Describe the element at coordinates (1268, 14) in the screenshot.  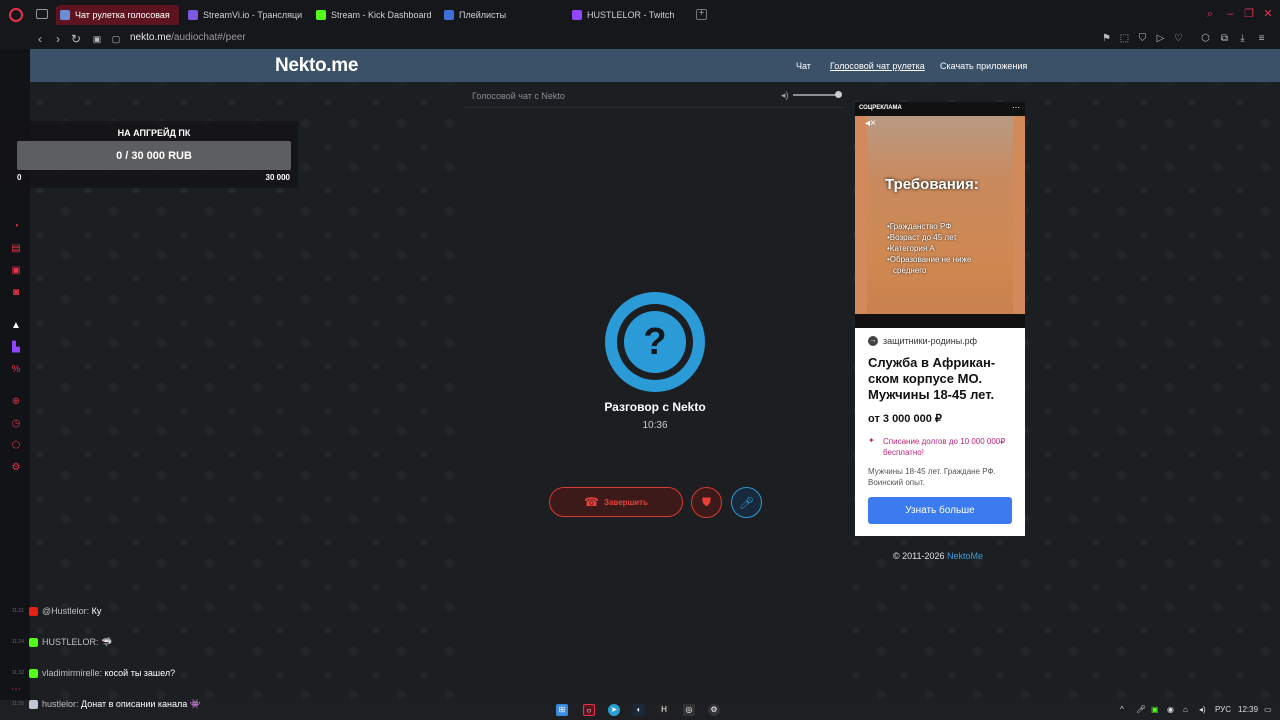
I see `close-icon: ✕` at that location.